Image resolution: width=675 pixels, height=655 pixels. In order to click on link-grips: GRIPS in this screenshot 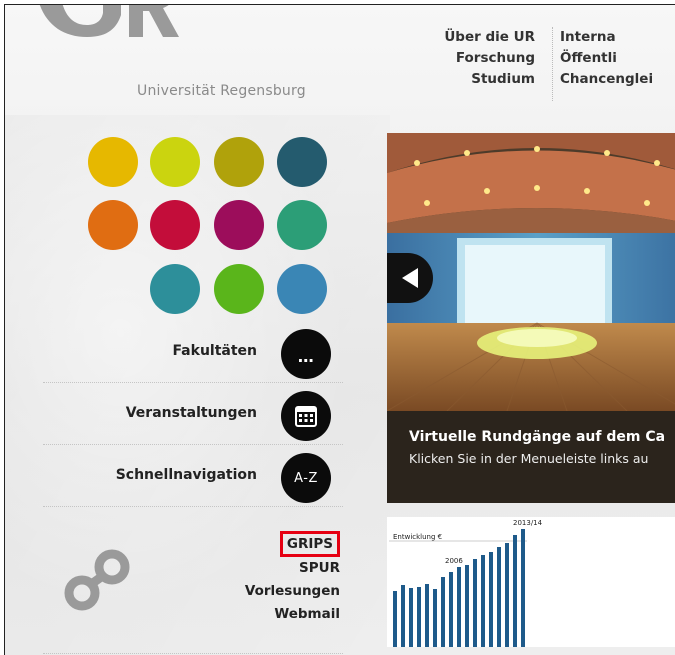, I will do `click(267, 544)`.